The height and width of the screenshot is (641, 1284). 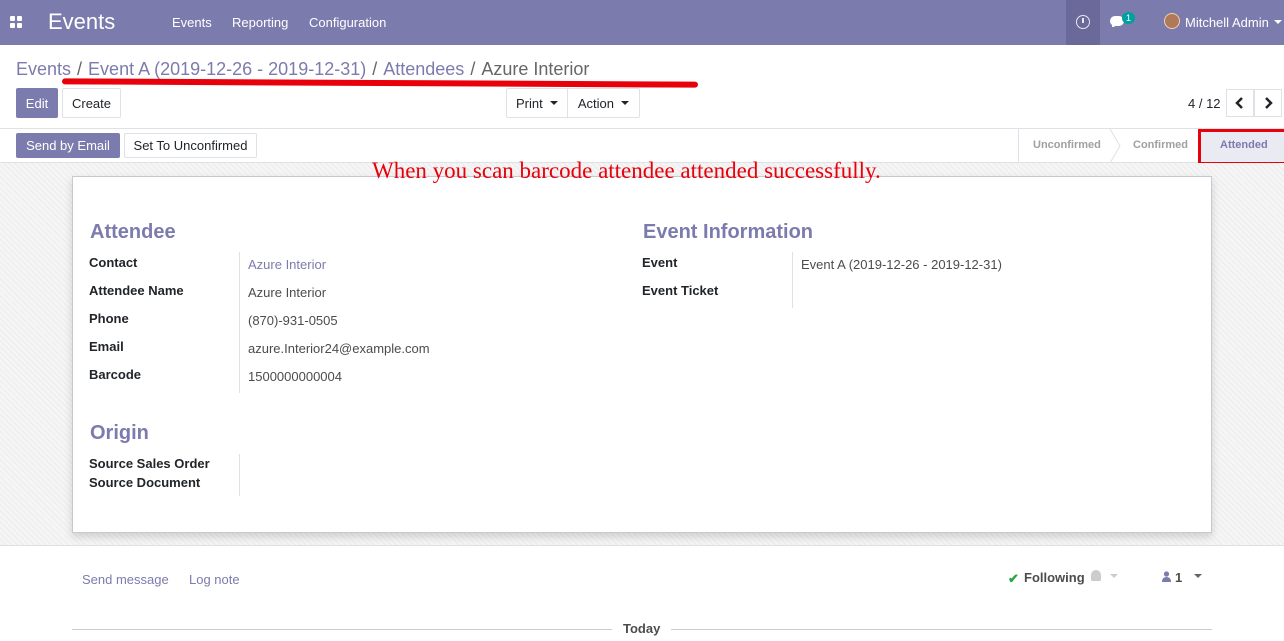 I want to click on stage-divider, so click(x=1018, y=146).